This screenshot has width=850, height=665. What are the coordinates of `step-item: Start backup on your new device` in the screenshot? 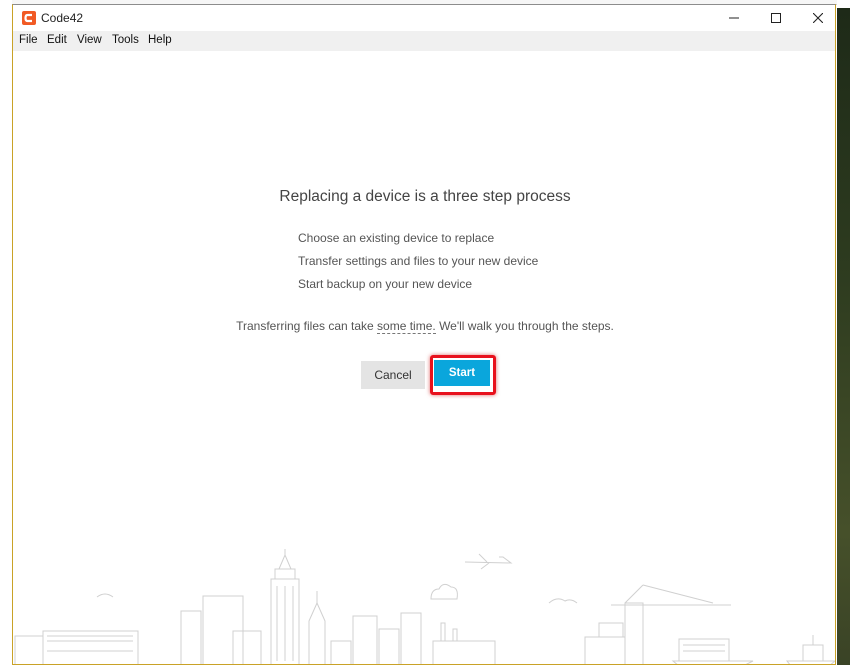 It's located at (385, 284).